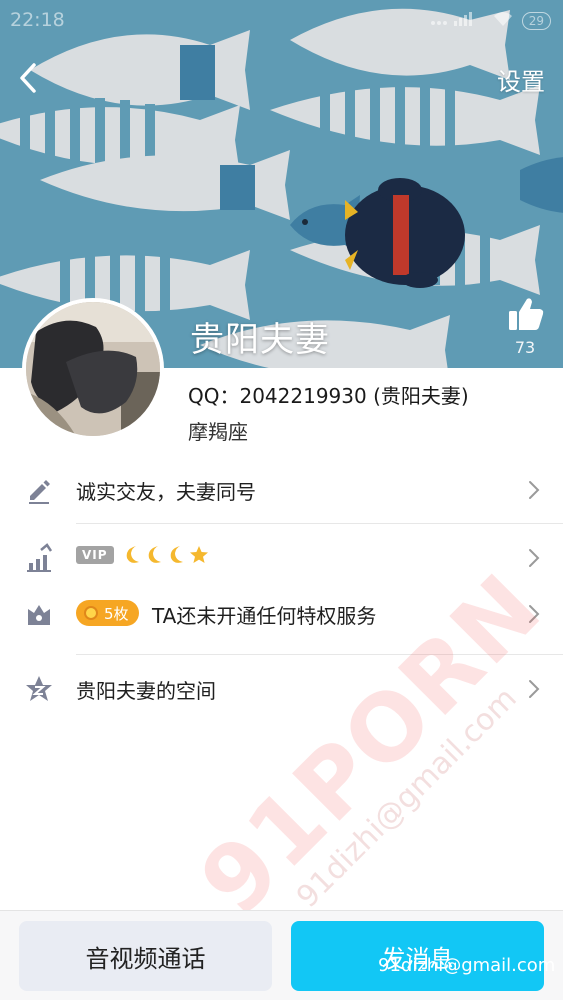 This screenshot has height=1000, width=563. Describe the element at coordinates (166, 555) in the screenshot. I see `level-badges` at that location.